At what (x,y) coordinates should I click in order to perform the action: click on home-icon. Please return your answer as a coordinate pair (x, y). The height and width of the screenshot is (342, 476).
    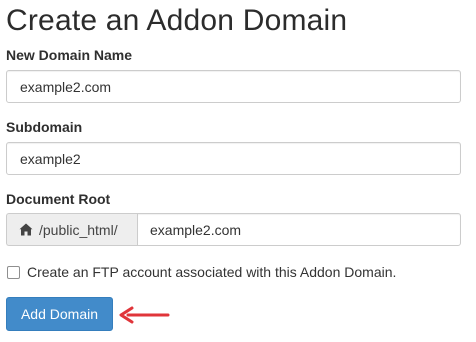
    Looking at the image, I should click on (26, 229).